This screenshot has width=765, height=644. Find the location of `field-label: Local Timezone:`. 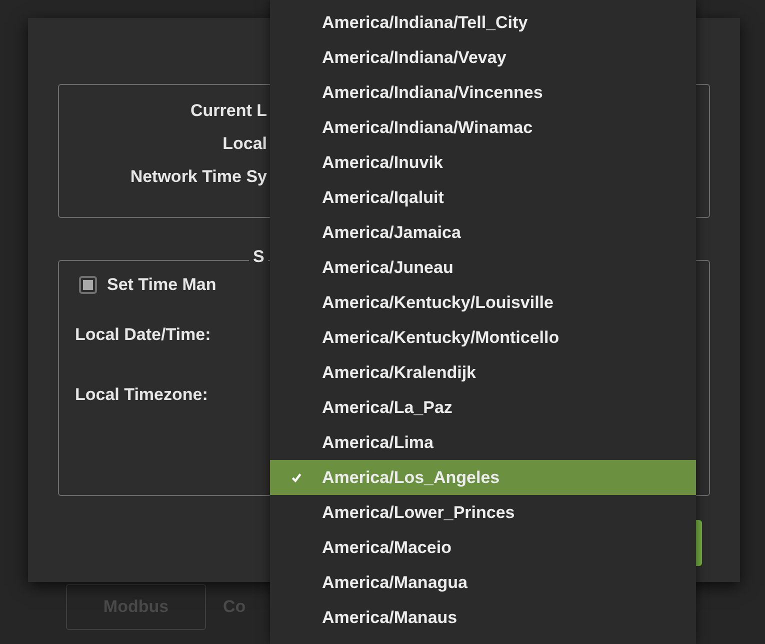

field-label: Local Timezone: is located at coordinates (141, 395).